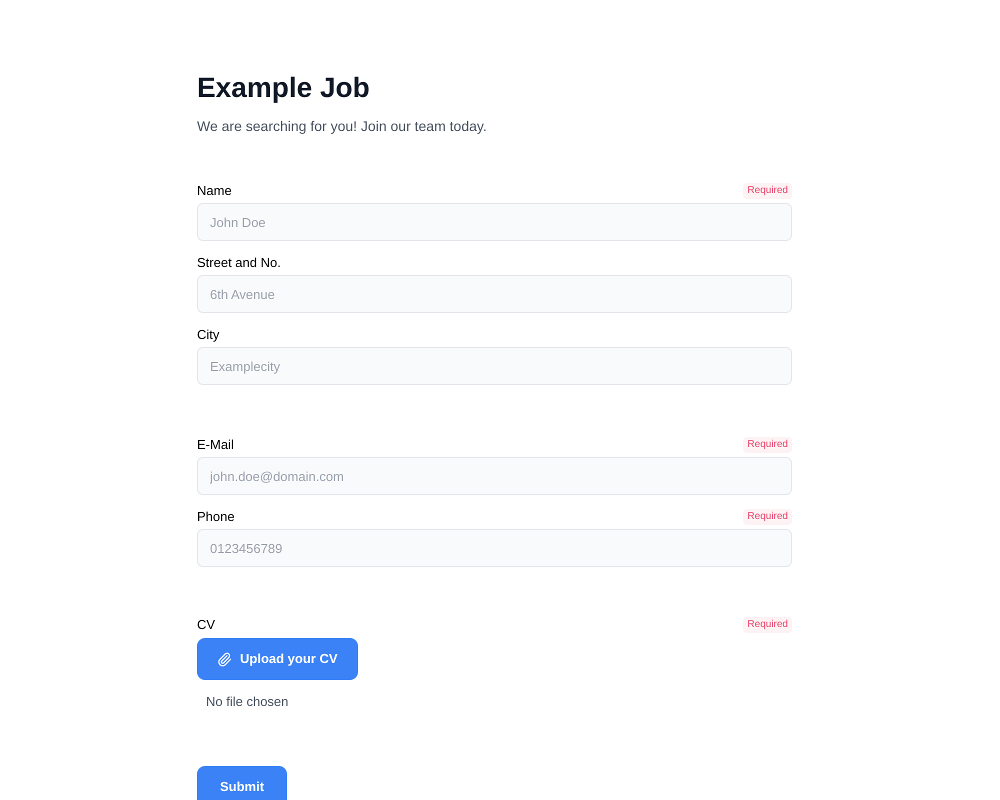 This screenshot has width=1000, height=800. Describe the element at coordinates (494, 548) in the screenshot. I see `text-field: 0123456789` at that location.